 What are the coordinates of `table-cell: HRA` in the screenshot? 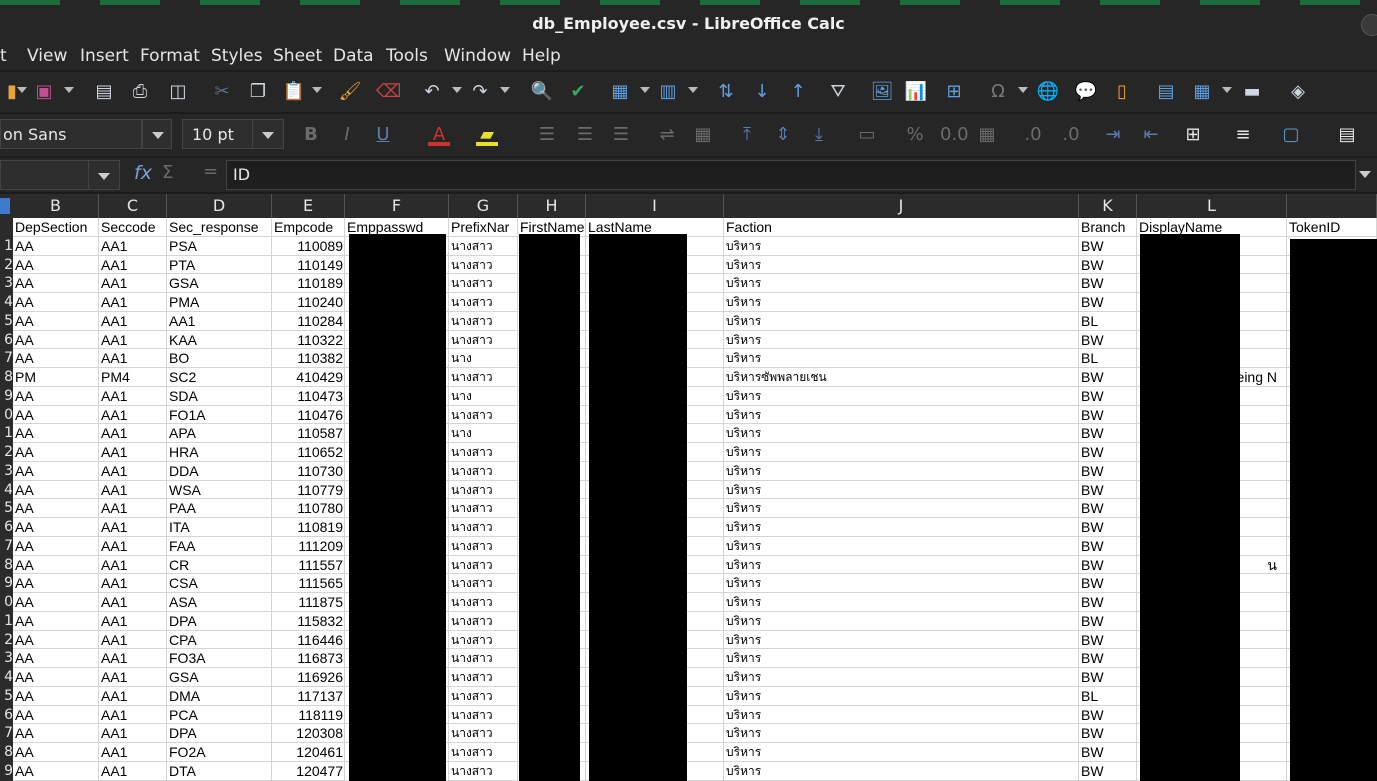 It's located at (219, 452).